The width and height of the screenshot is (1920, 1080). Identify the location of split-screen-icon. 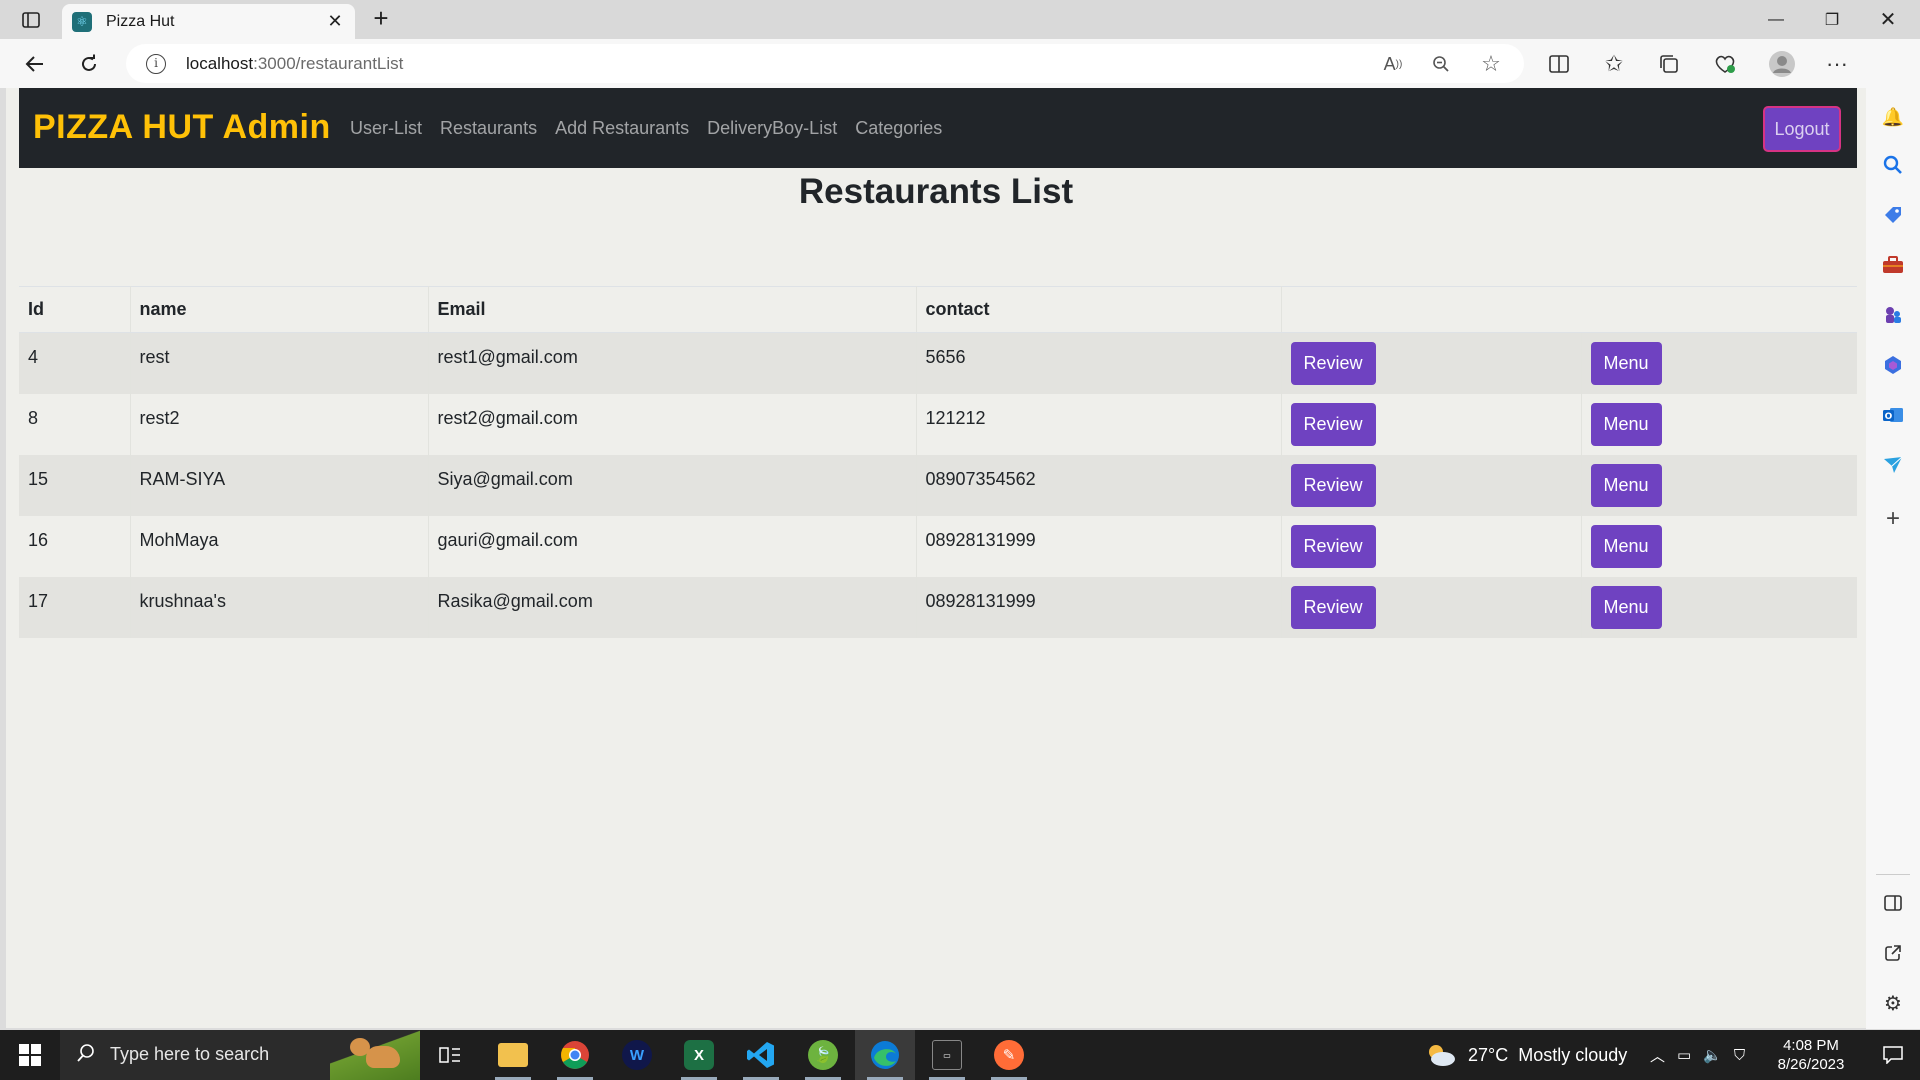
(1559, 64).